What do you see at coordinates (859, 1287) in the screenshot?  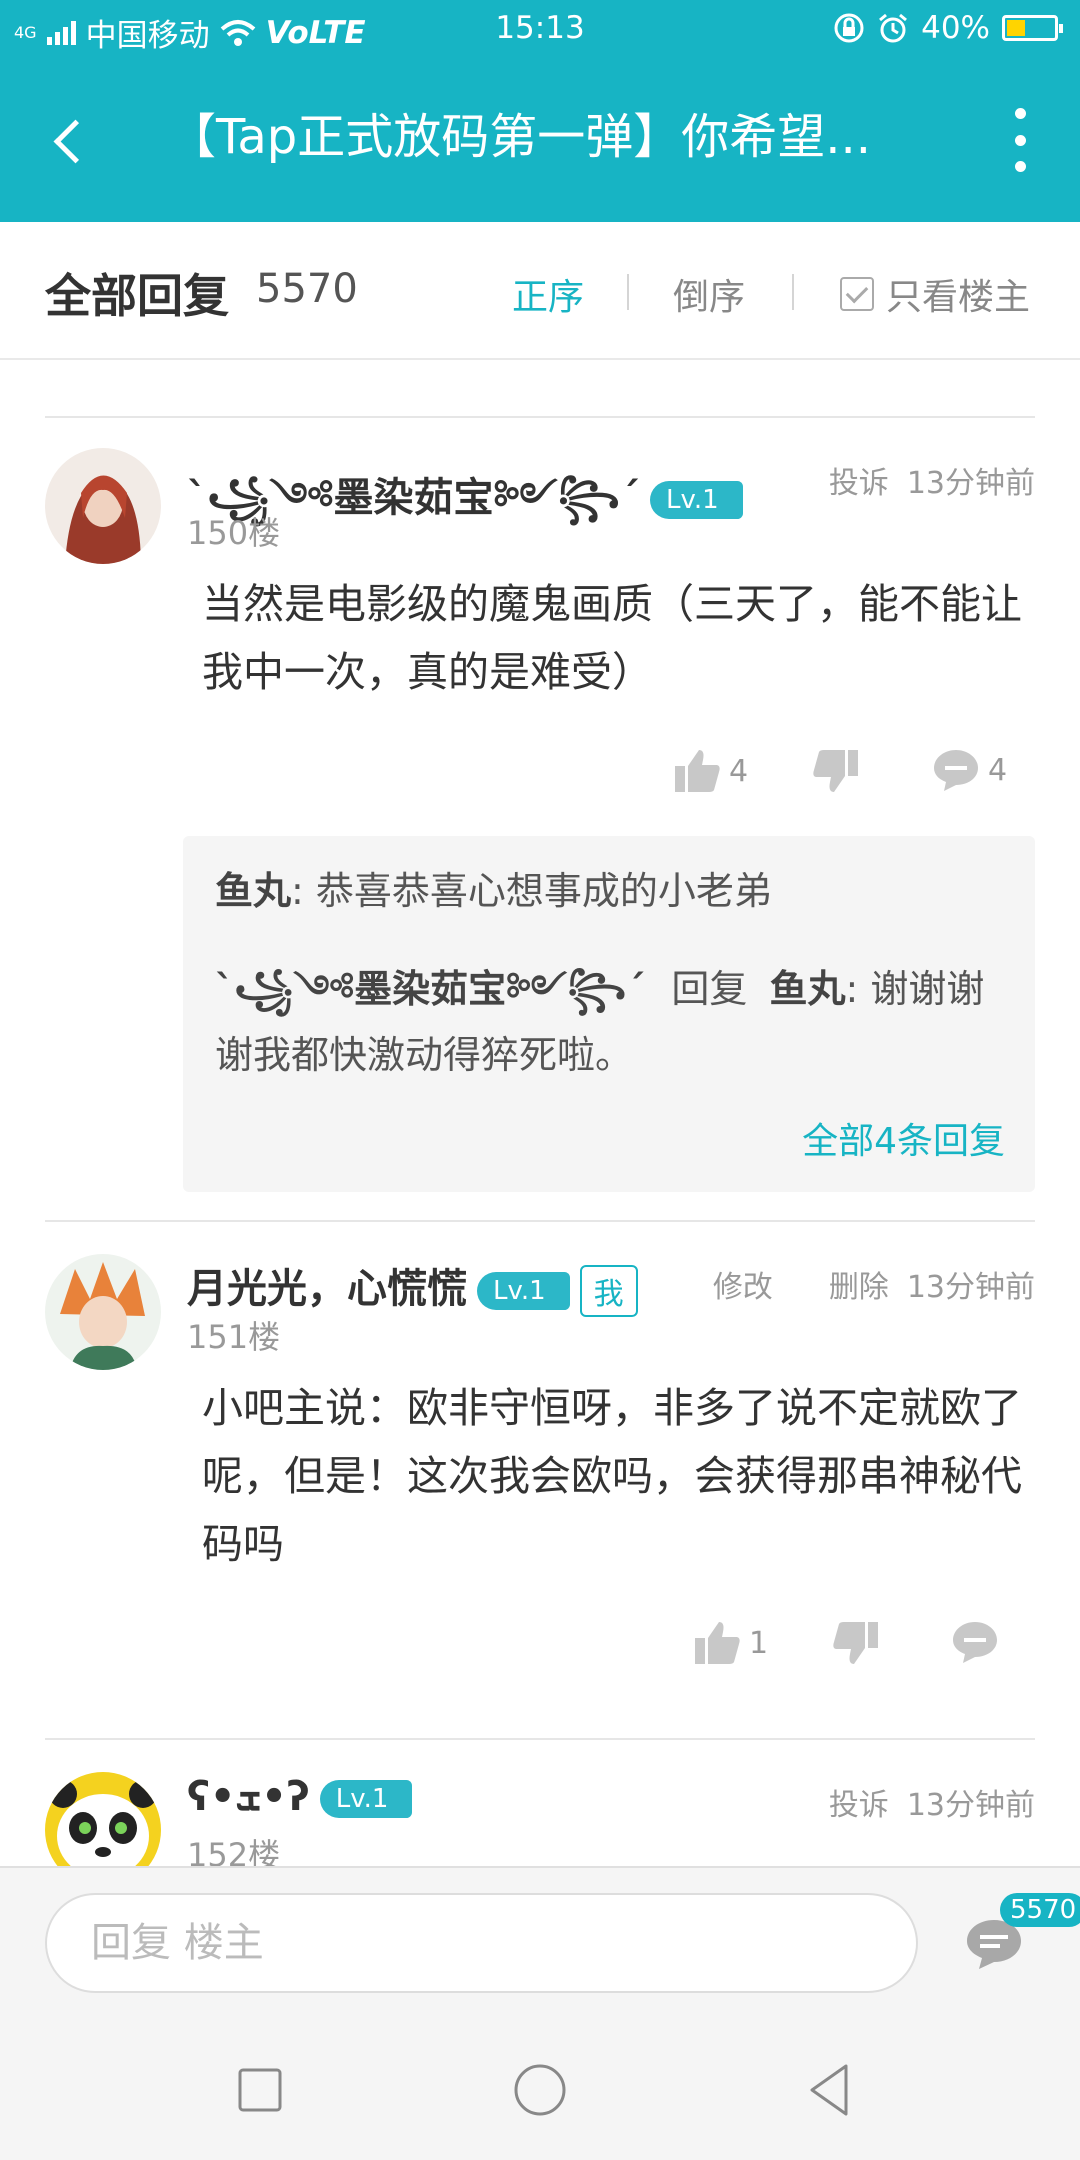 I see `delete-button: 删除` at bounding box center [859, 1287].